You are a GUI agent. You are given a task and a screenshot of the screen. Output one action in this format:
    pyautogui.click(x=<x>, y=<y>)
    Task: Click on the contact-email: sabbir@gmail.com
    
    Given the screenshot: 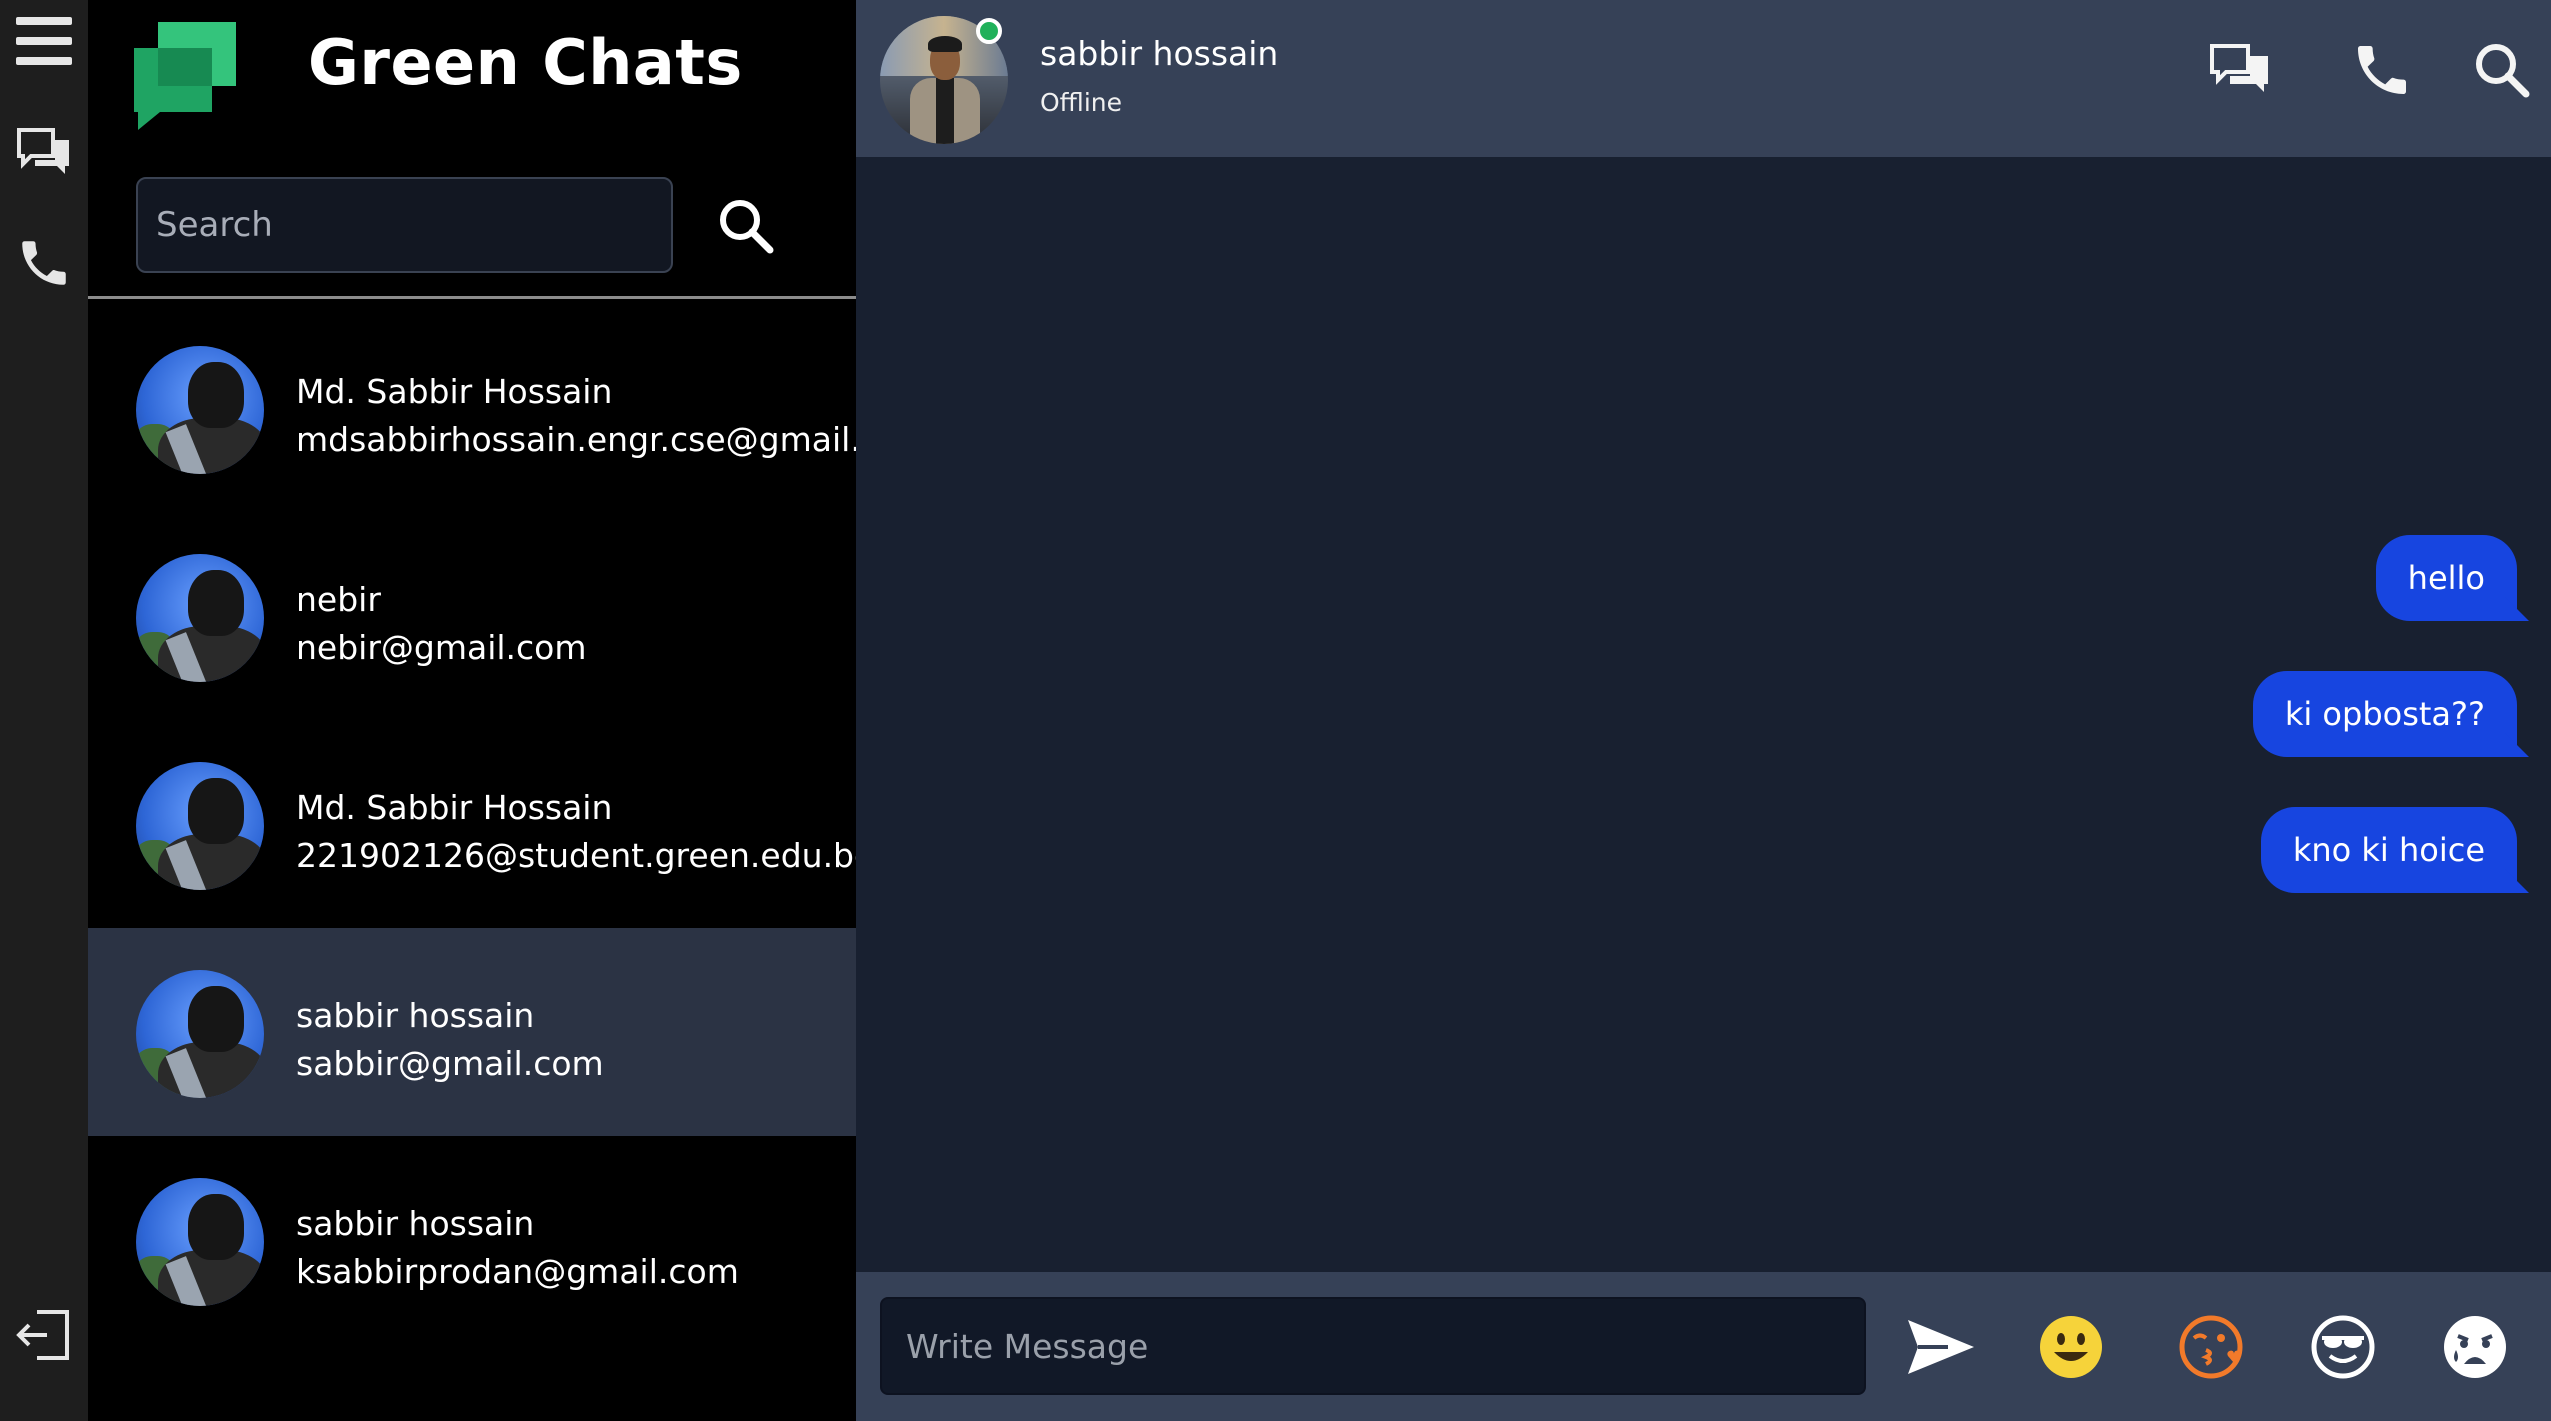 What is the action you would take?
    pyautogui.click(x=450, y=1063)
    